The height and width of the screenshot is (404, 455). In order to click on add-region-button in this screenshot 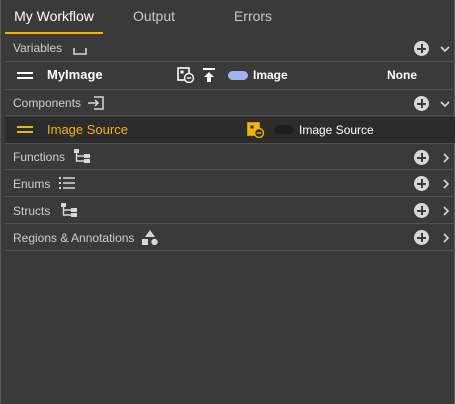, I will do `click(421, 237)`.